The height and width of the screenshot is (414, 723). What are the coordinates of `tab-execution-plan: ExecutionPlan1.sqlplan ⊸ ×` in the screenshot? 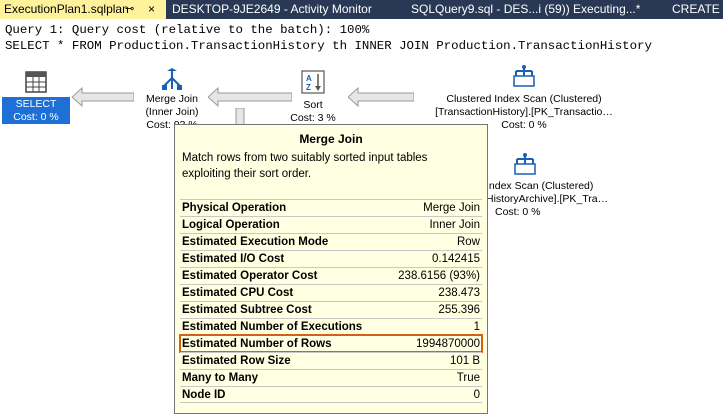 It's located at (83, 9).